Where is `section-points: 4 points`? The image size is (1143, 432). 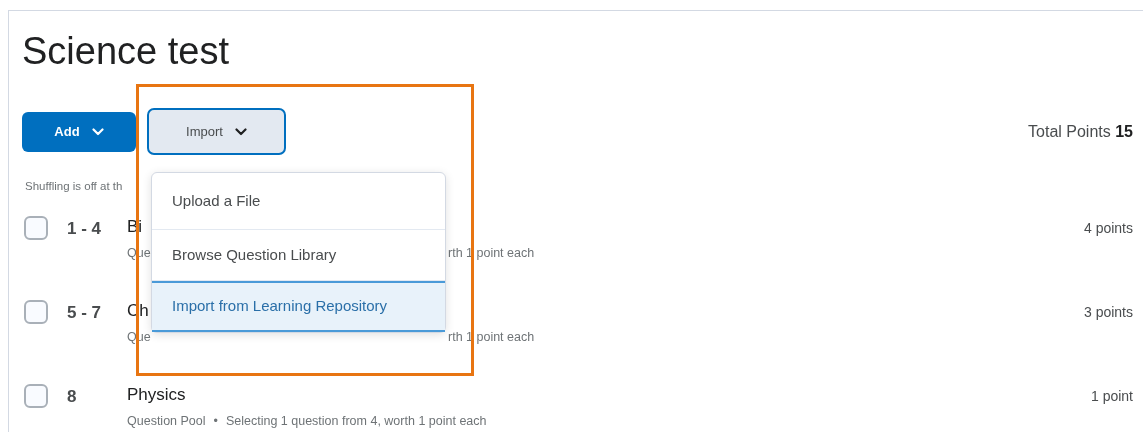
section-points: 4 points is located at coordinates (1108, 228).